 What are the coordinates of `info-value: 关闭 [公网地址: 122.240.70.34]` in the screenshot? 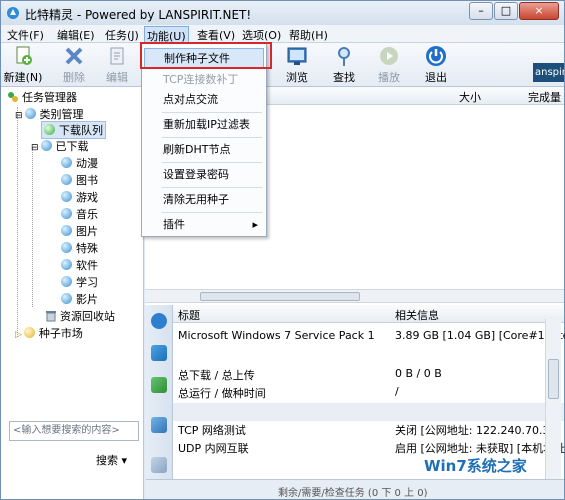 It's located at (478, 430).